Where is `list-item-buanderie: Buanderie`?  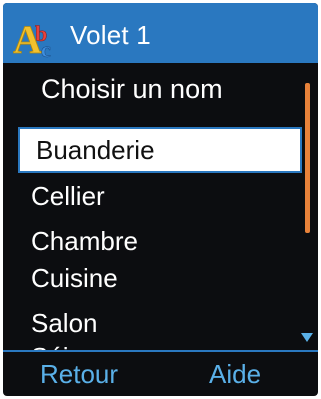
list-item-buanderie: Buanderie is located at coordinates (160, 150).